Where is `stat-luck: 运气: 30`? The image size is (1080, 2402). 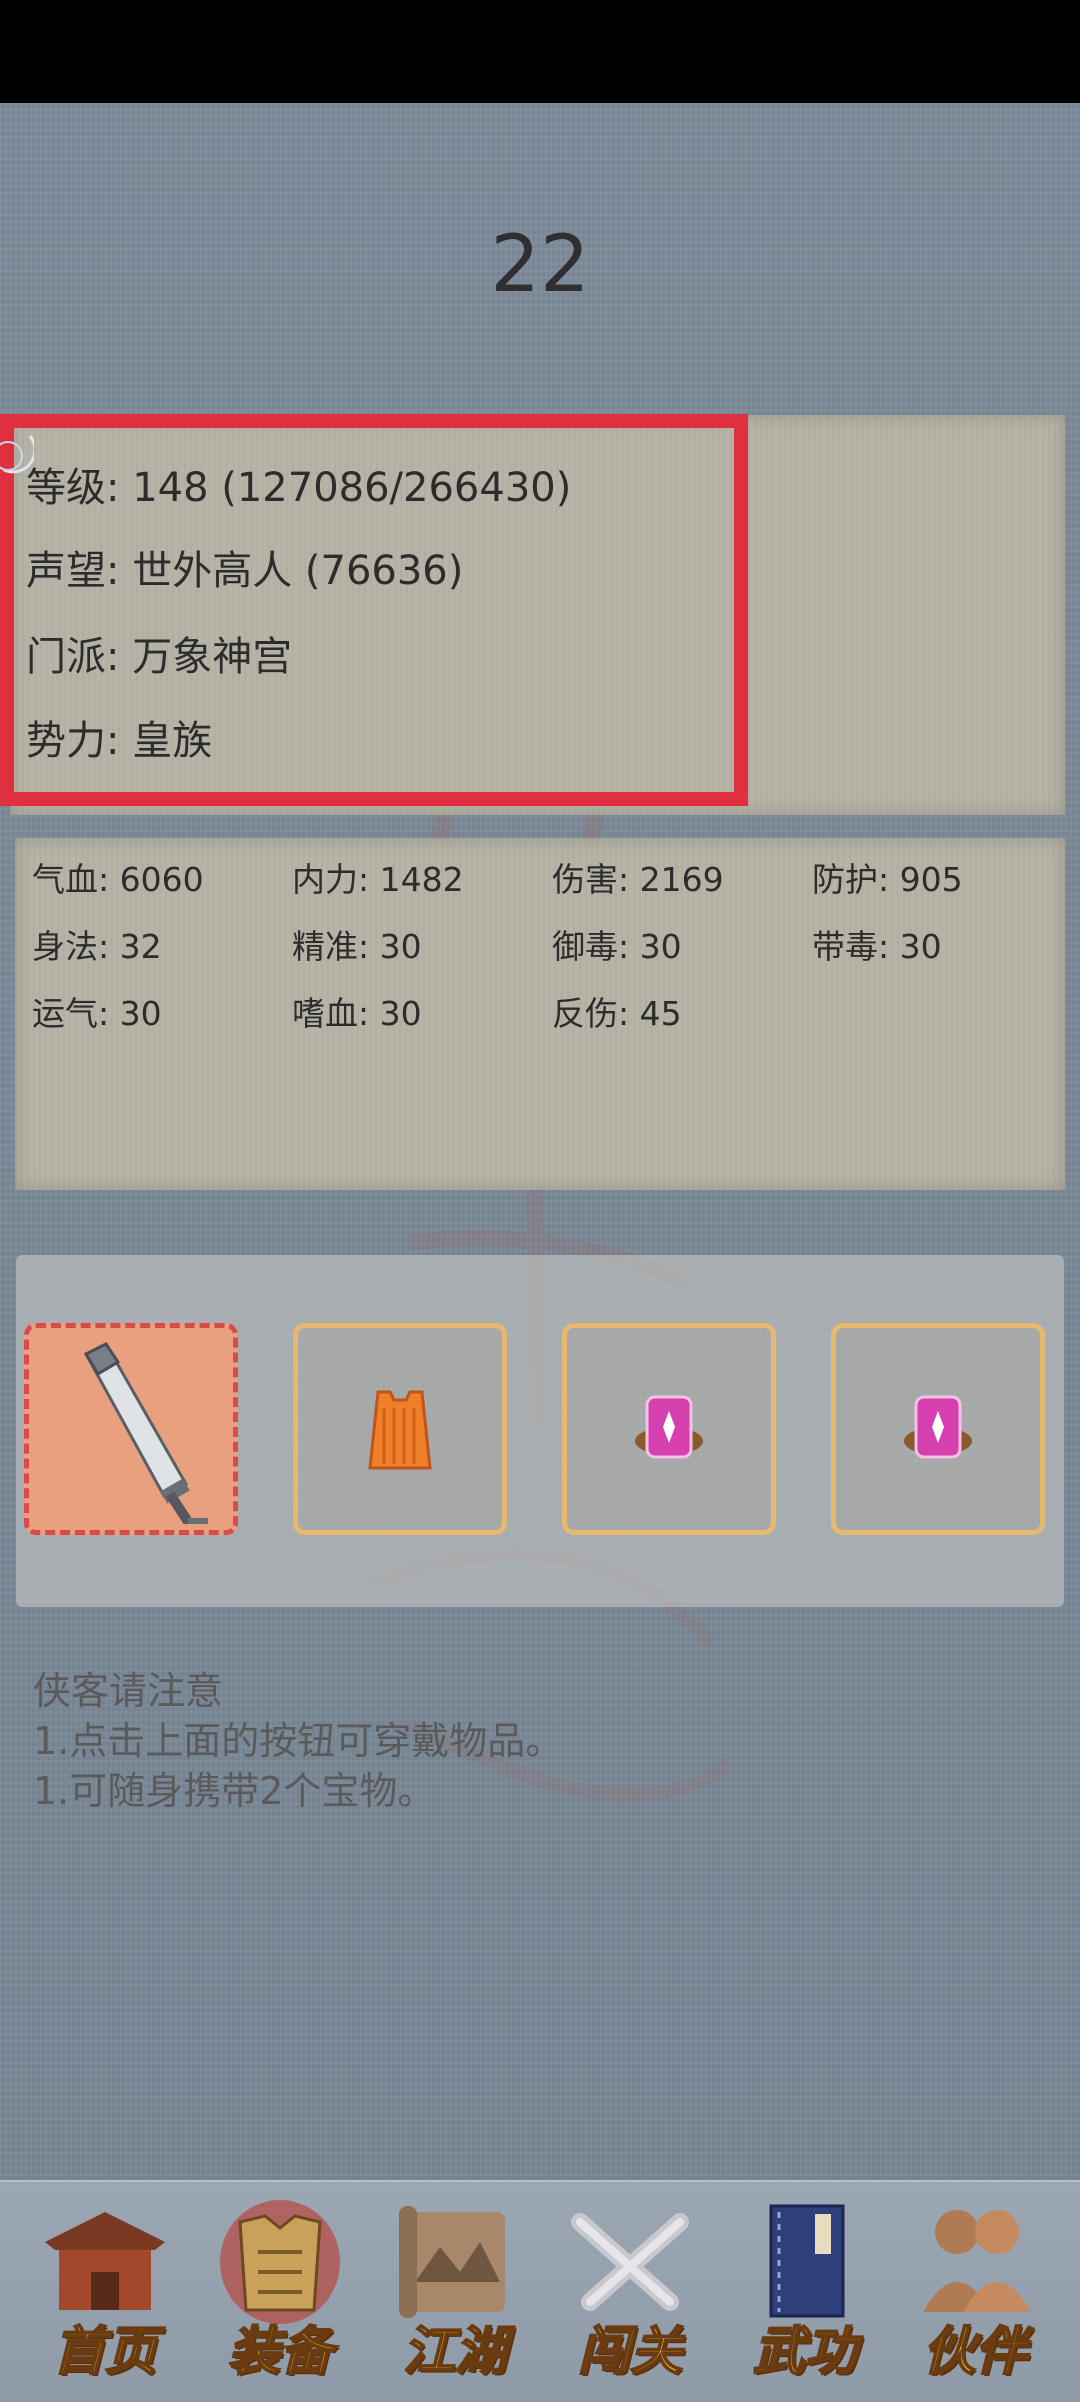 stat-luck: 运气: 30 is located at coordinates (97, 1013).